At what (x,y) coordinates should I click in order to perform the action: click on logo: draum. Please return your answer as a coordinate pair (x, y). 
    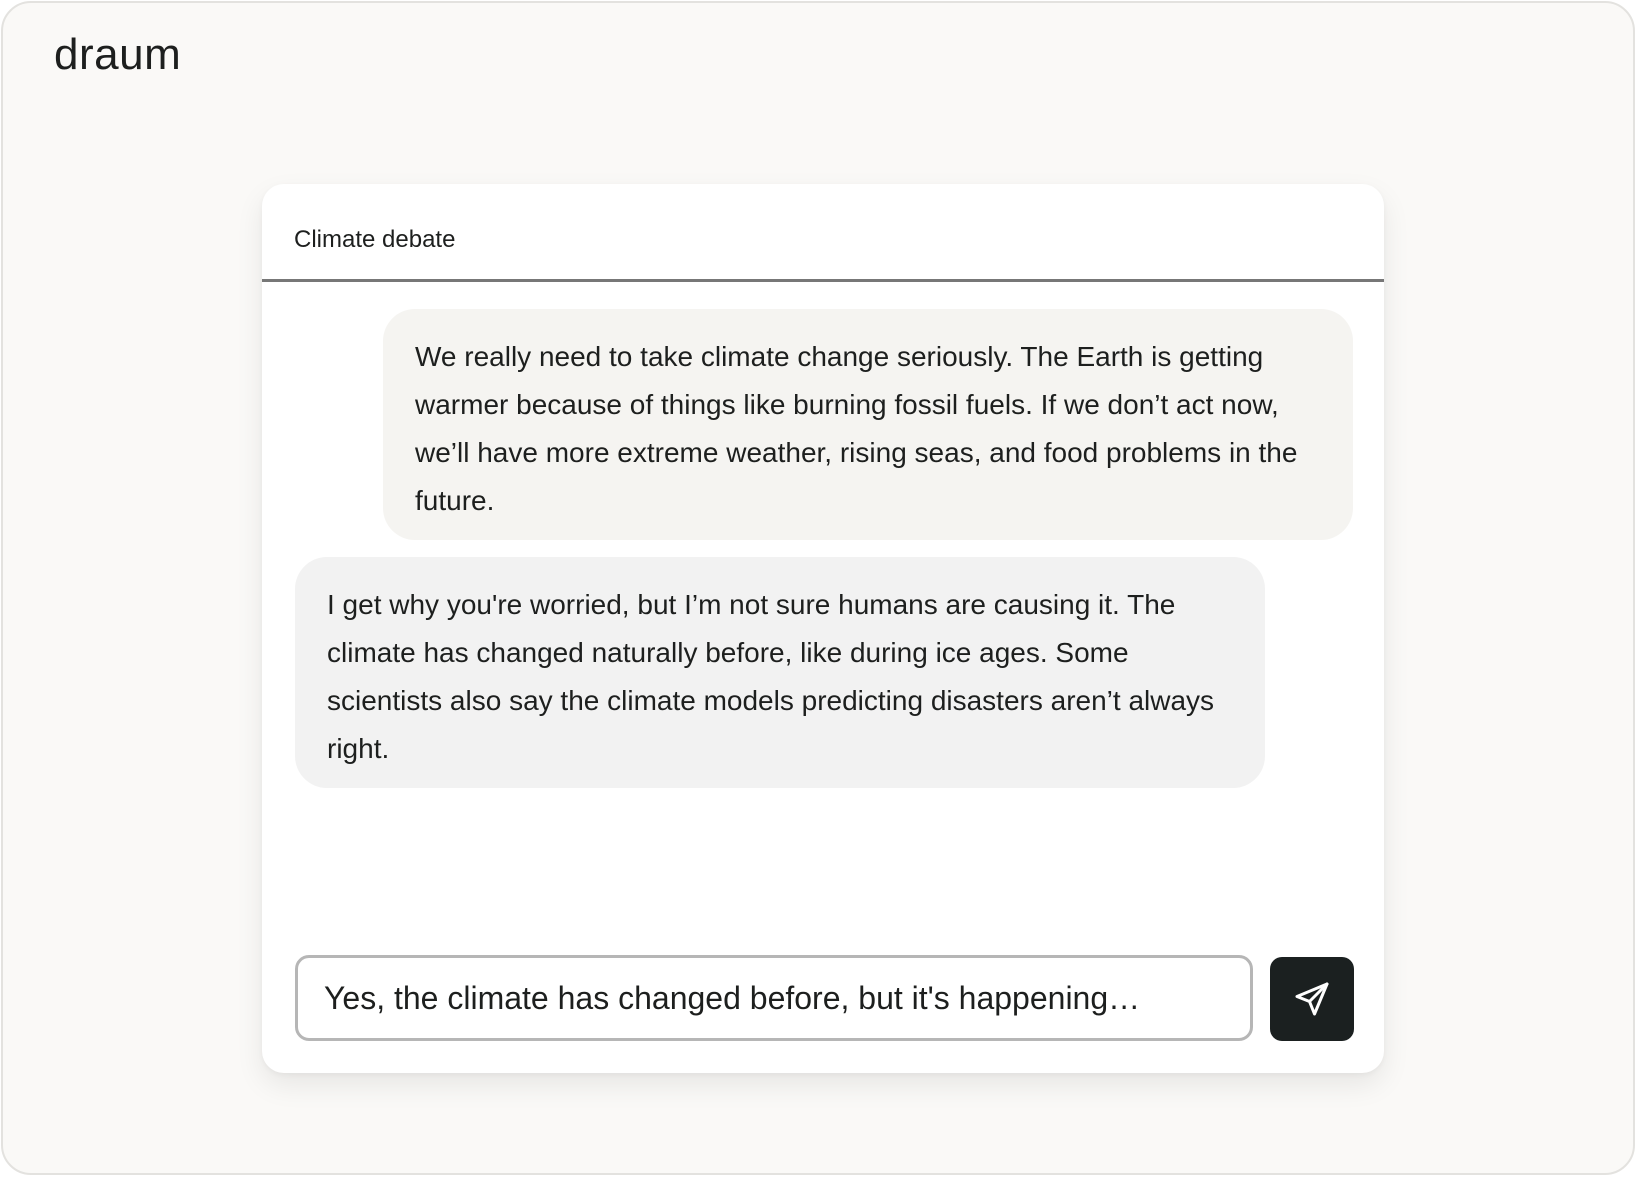
    Looking at the image, I should click on (118, 54).